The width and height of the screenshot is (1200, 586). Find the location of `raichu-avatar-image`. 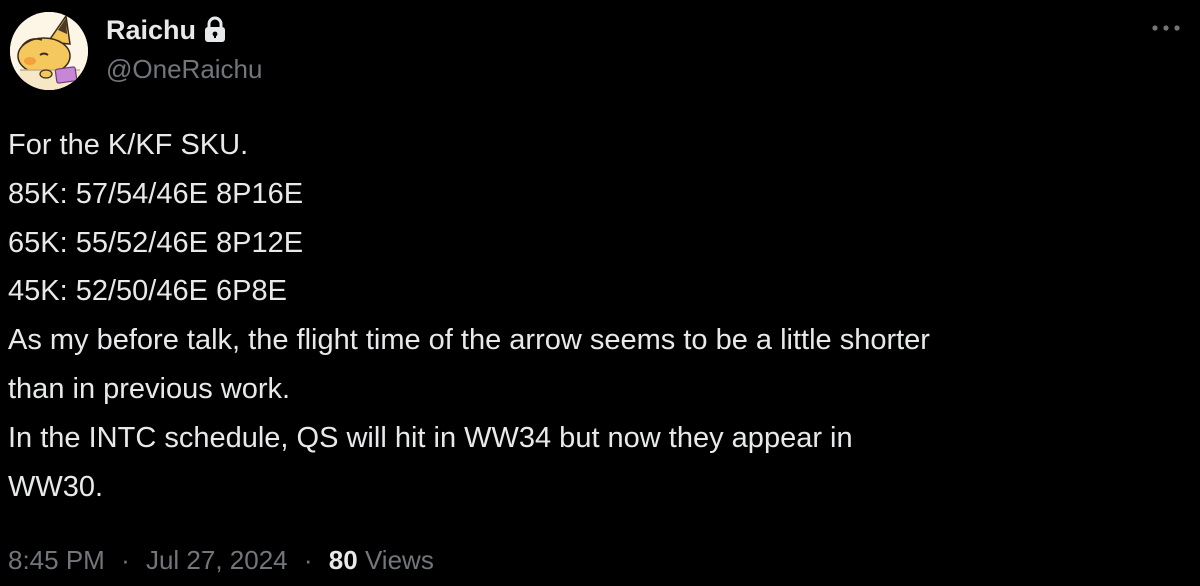

raichu-avatar-image is located at coordinates (49, 51).